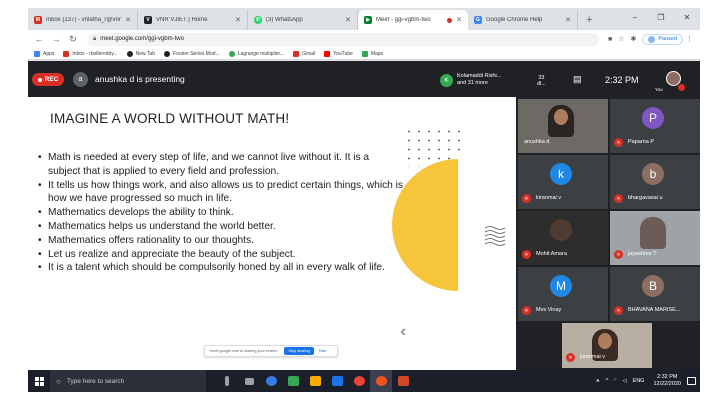  I want to click on mail-icon, so click(337, 381).